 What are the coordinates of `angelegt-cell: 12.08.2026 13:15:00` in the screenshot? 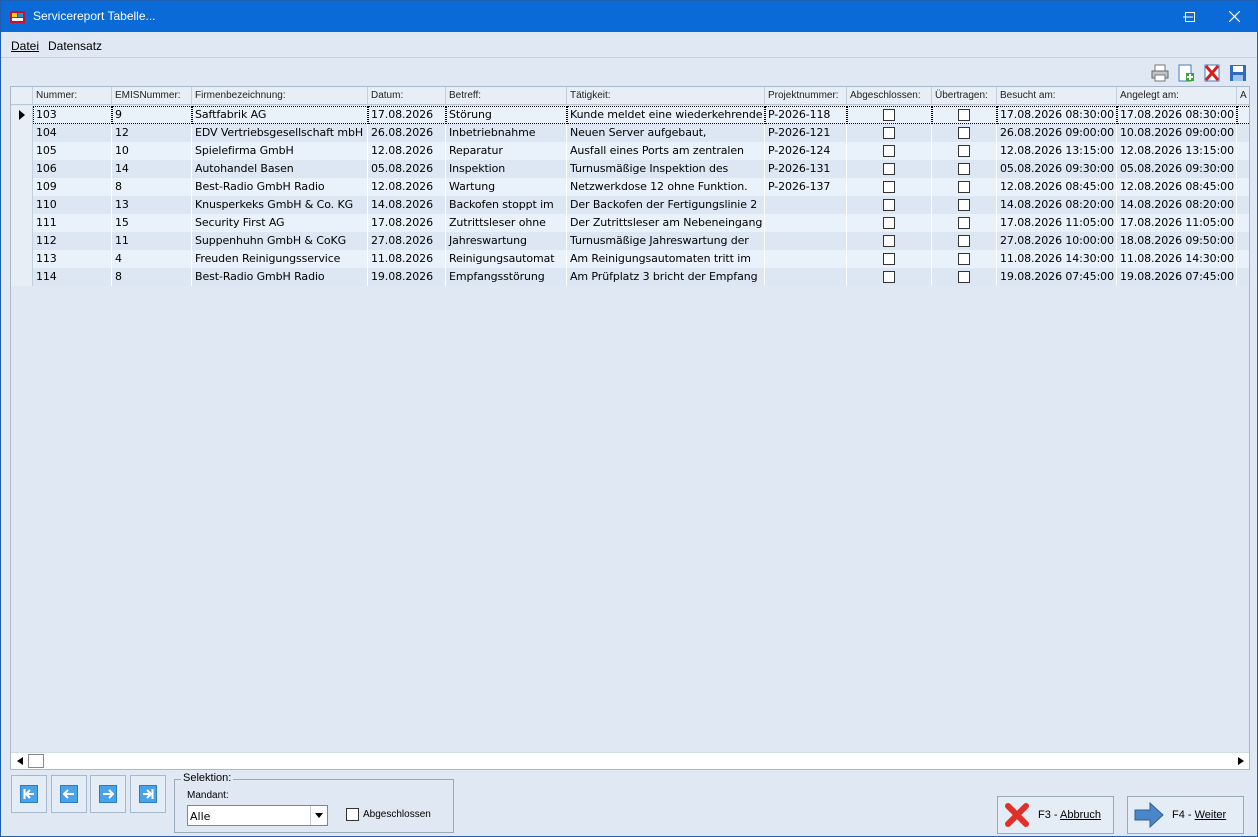 It's located at (1177, 151).